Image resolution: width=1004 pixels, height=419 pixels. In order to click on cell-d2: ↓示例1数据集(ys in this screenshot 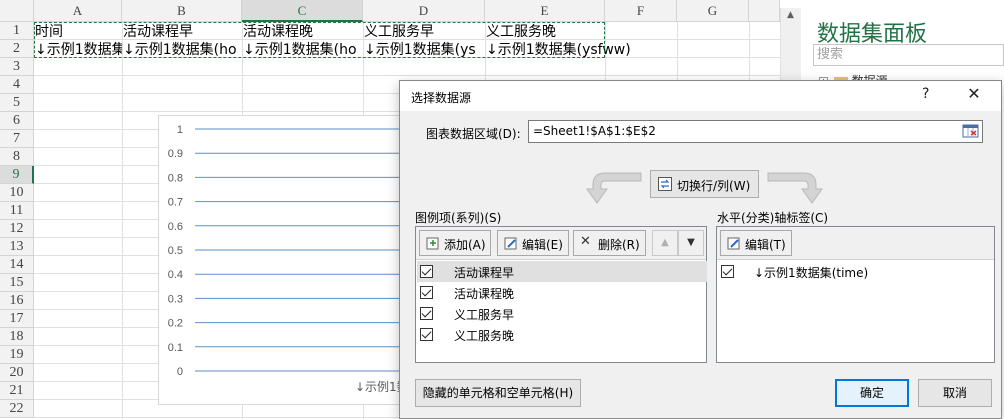, I will do `click(424, 50)`.